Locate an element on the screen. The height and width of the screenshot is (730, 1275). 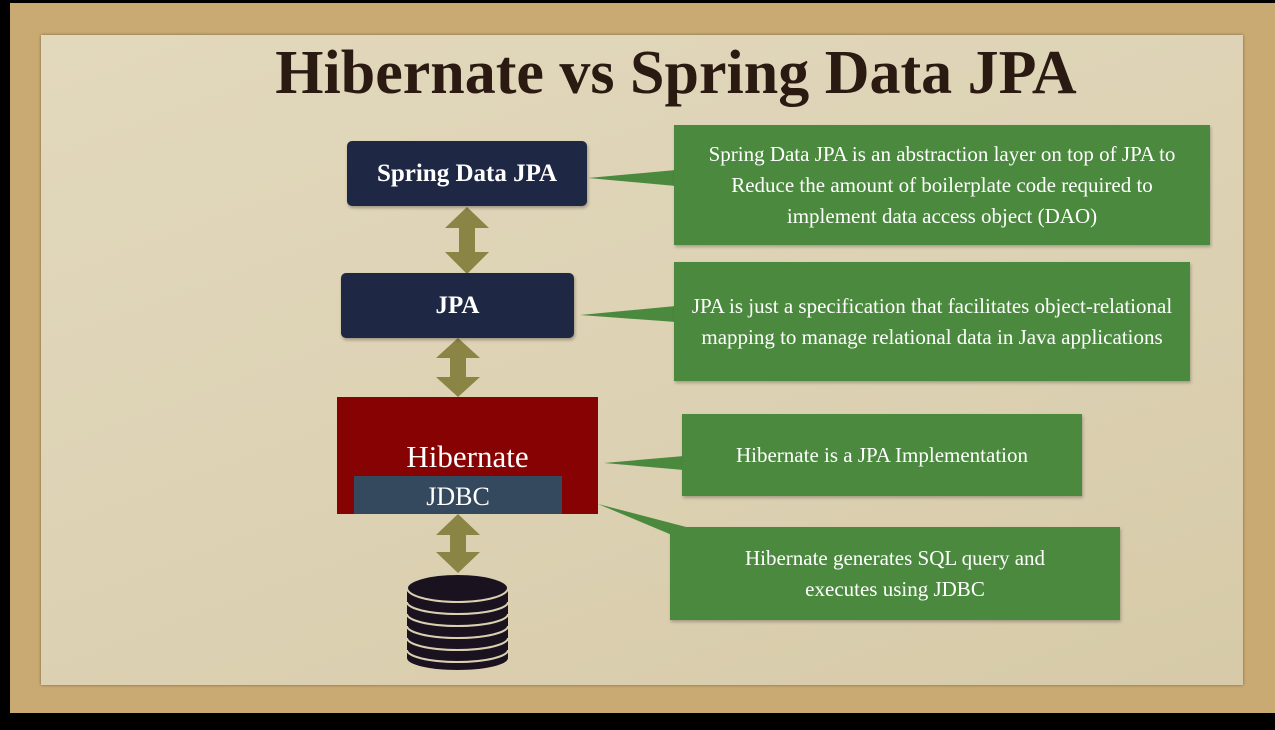
jpa-box: JPA is located at coordinates (457, 305).